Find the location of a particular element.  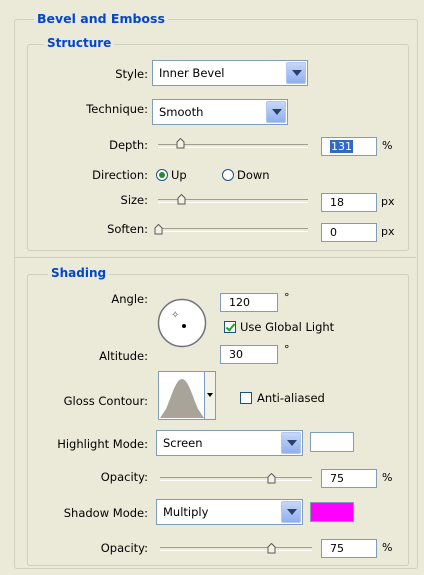

direction-up-radio is located at coordinates (162, 175).